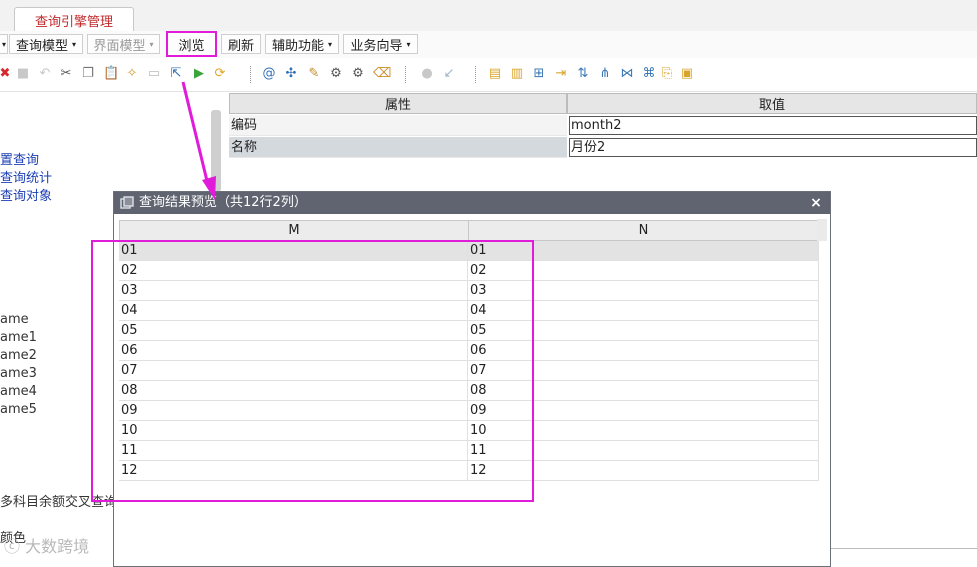  I want to click on join-icon: ⋈, so click(627, 74).